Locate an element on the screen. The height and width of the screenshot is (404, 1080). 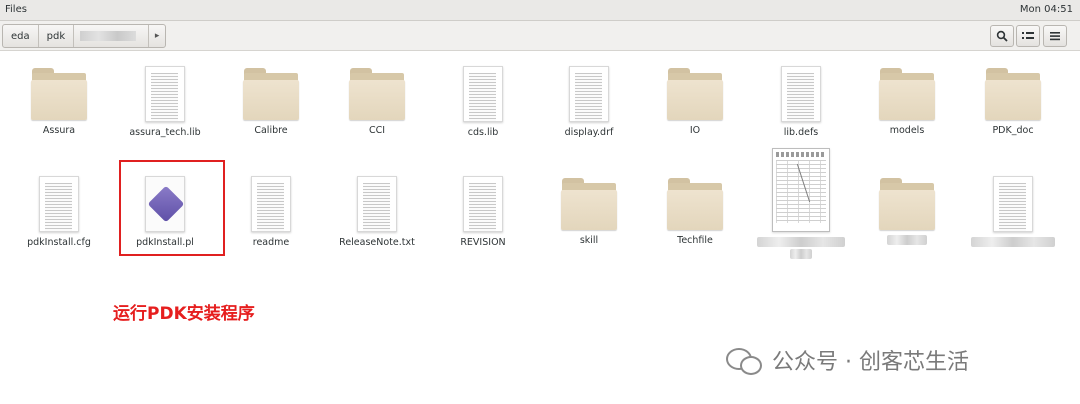
watermark: 公众号 · 创客芯生活 is located at coordinates (847, 360).